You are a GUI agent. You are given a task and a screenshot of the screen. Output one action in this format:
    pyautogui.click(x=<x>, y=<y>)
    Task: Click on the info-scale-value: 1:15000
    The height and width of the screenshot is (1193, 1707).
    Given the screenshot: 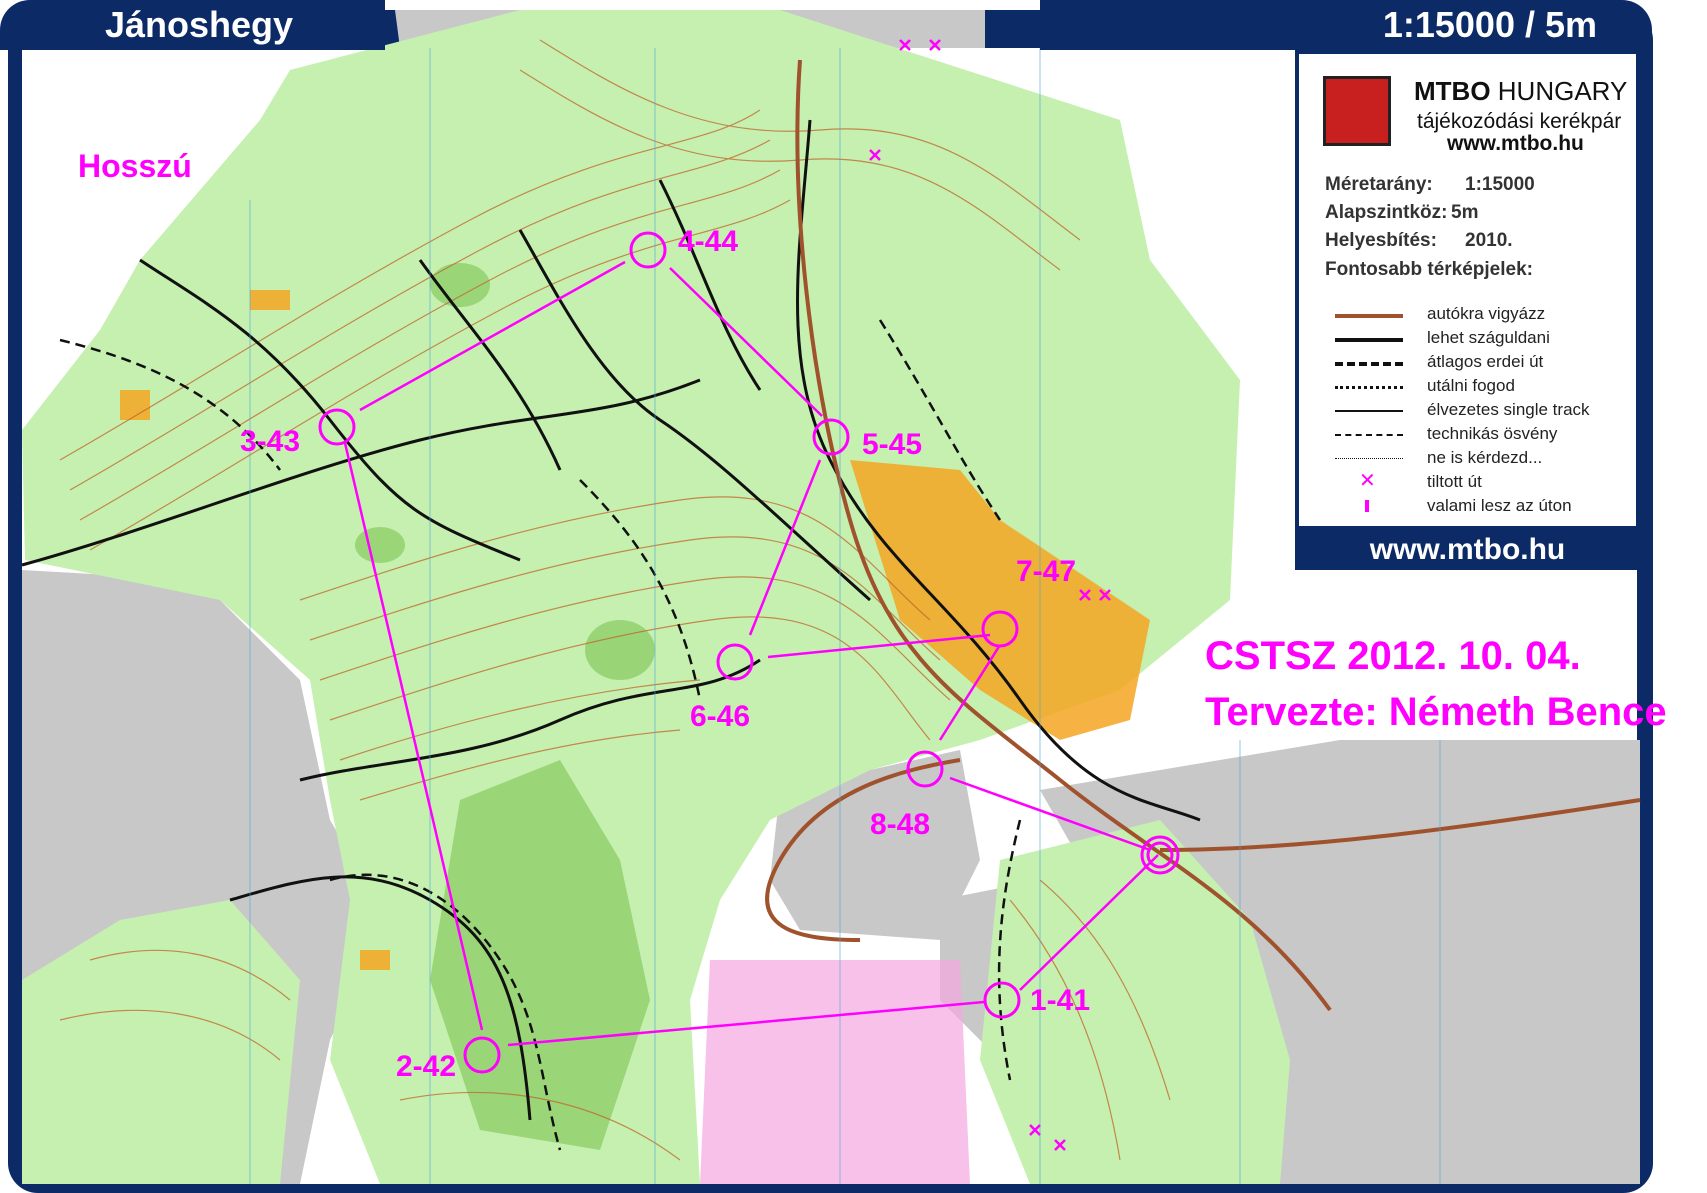 What is the action you would take?
    pyautogui.click(x=1500, y=184)
    